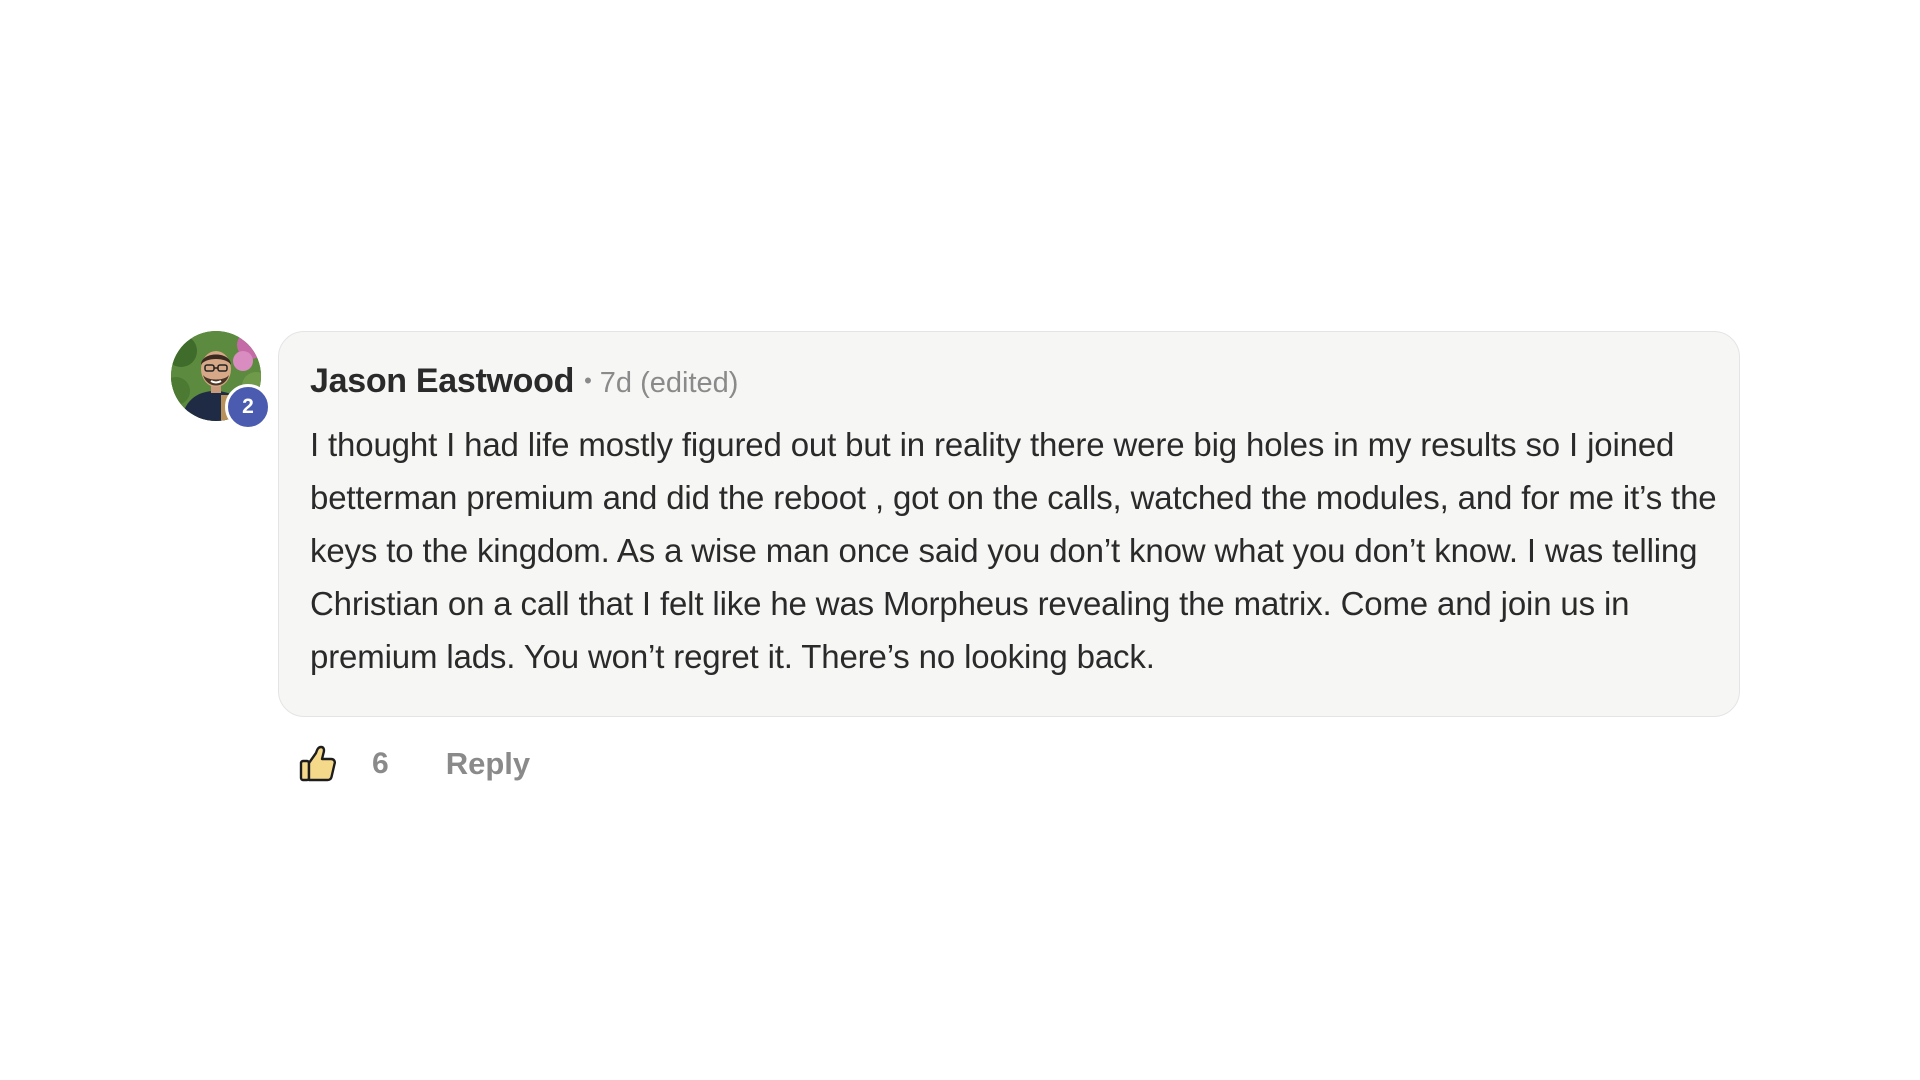 Image resolution: width=1920 pixels, height=1080 pixels. I want to click on author-name: Jason Eastwood, so click(442, 381).